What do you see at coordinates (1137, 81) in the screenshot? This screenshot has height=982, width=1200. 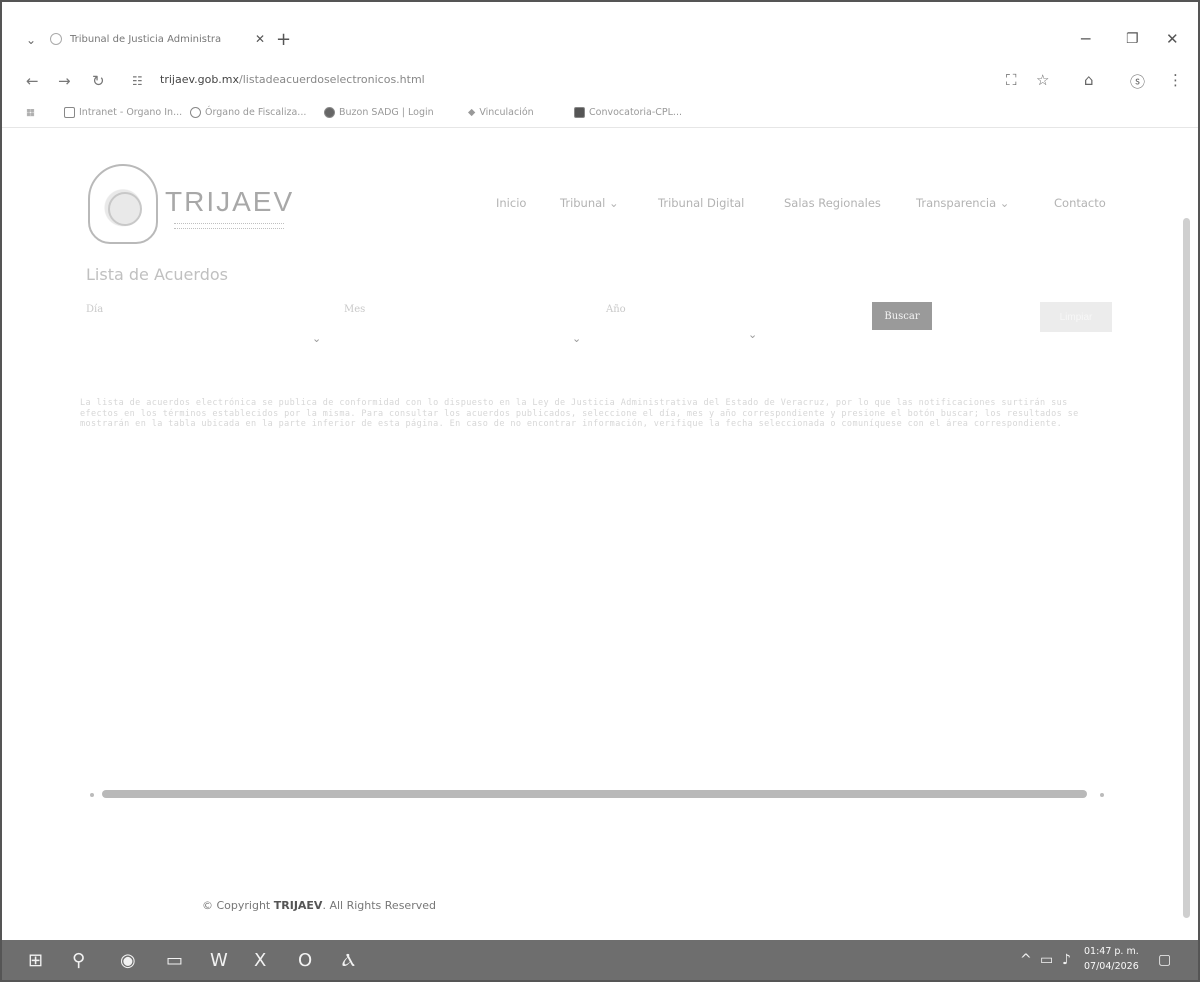 I see `profile-icon: ⓢ` at bounding box center [1137, 81].